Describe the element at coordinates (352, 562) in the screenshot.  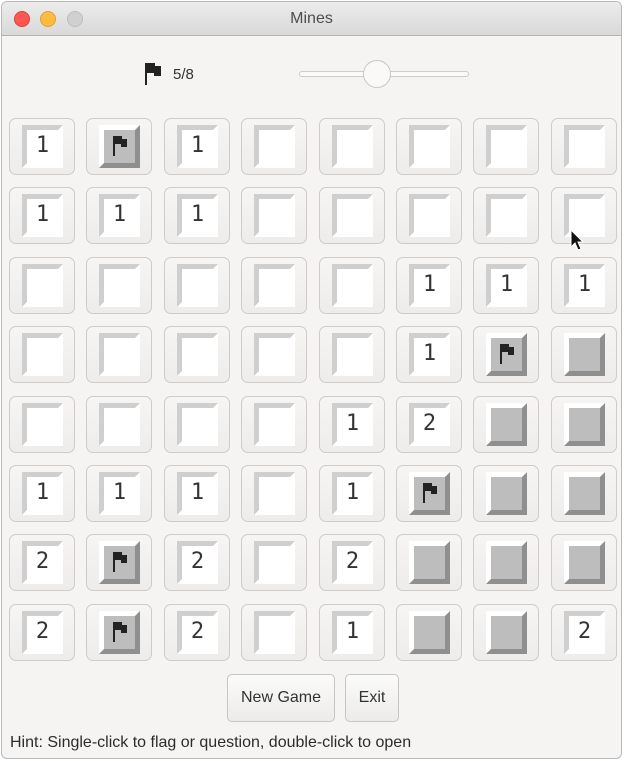
I see `tile-r7-c5: 2` at that location.